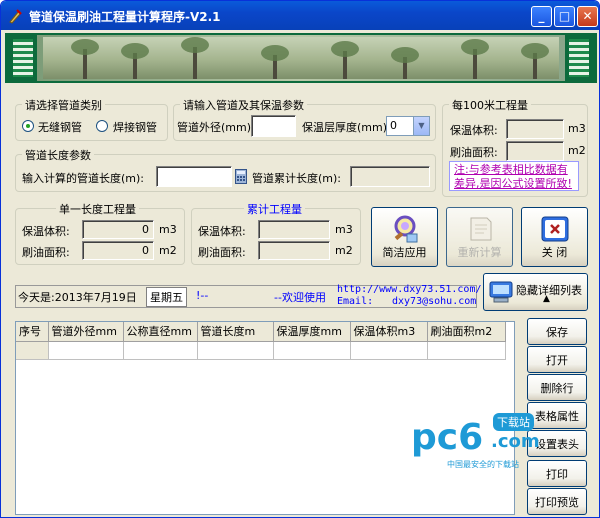 The height and width of the screenshot is (518, 600). I want to click on radio-welded, so click(102, 126).